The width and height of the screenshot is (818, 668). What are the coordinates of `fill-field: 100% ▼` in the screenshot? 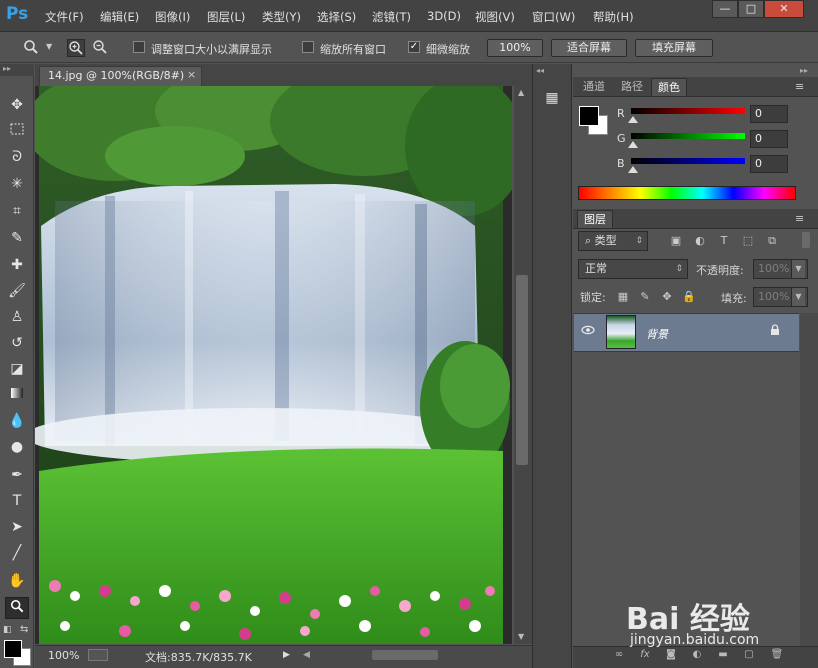 It's located at (780, 297).